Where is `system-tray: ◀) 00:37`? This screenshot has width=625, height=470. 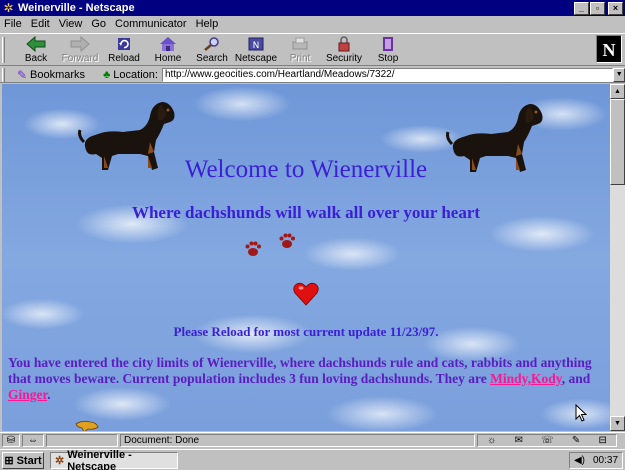 system-tray: ◀) 00:37 is located at coordinates (596, 460).